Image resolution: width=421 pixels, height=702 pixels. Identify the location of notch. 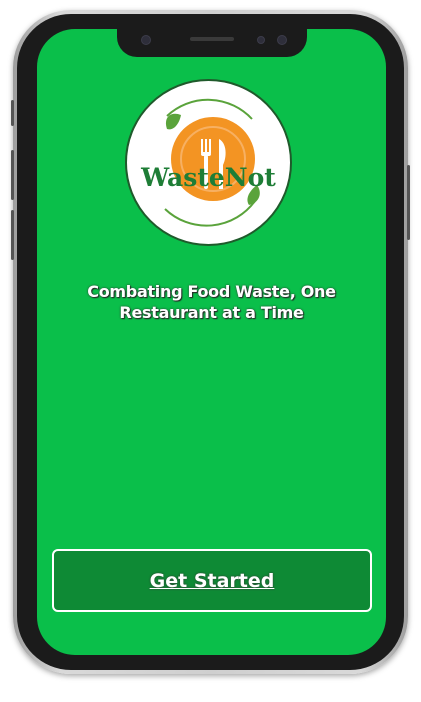
(212, 43).